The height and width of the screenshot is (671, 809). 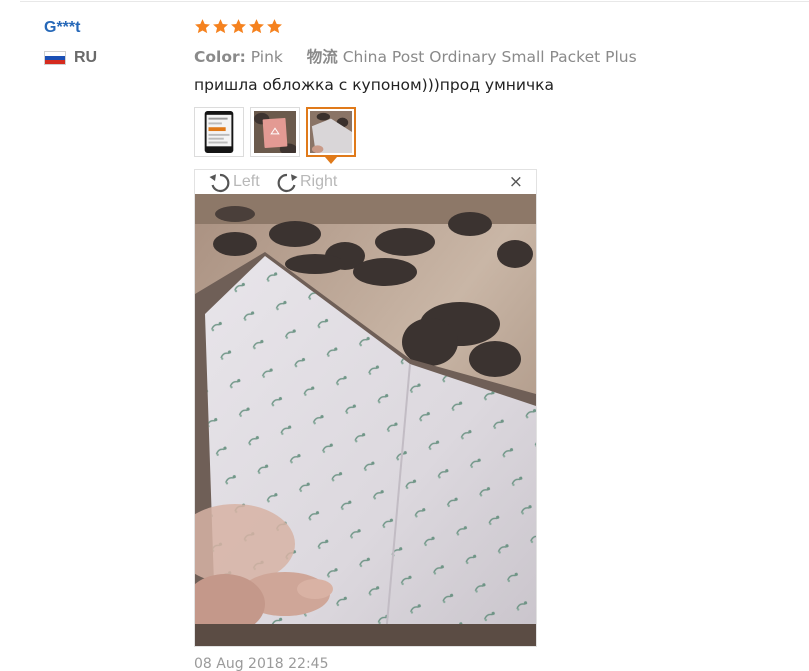 I want to click on review-date: 08 Aug 2018 22:45, so click(x=261, y=663).